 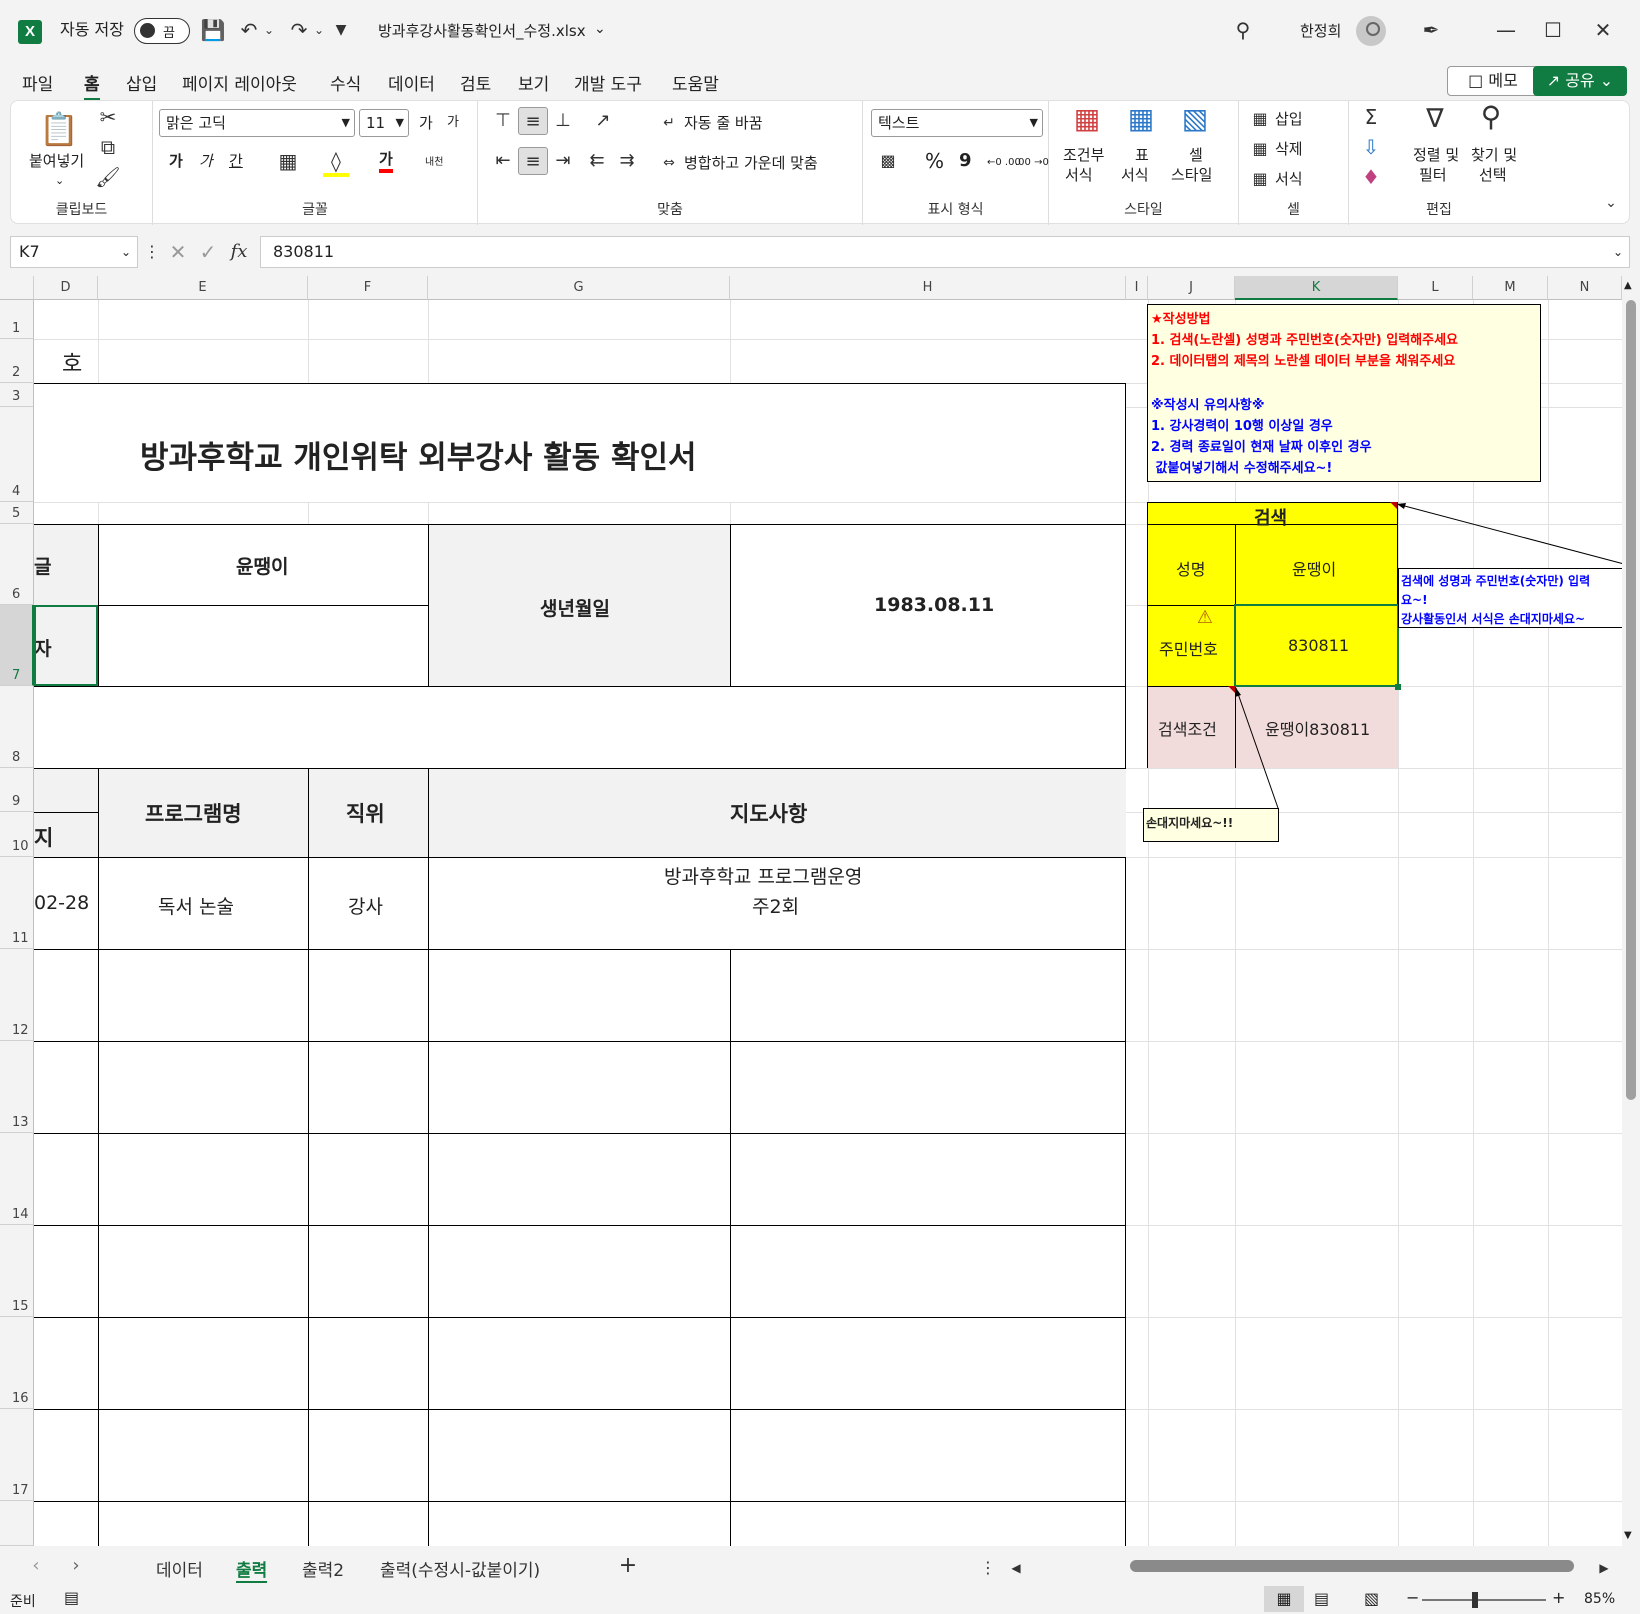 I want to click on prev-sheet-icon: ‹, so click(x=36, y=1566).